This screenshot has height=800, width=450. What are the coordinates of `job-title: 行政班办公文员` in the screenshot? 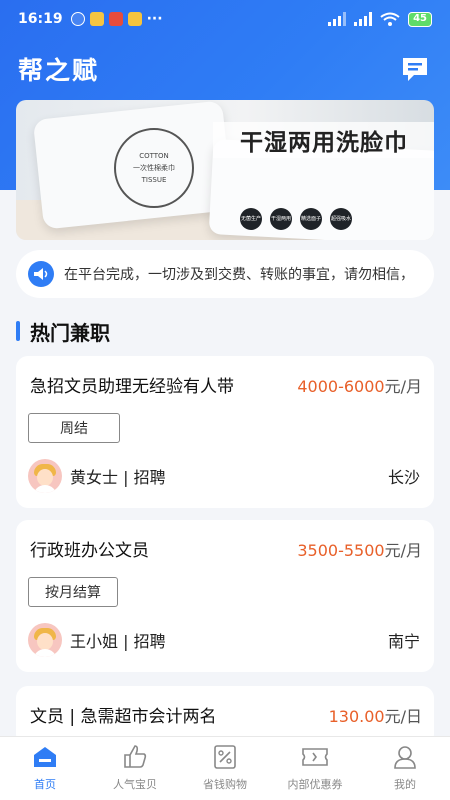 It's located at (89, 551).